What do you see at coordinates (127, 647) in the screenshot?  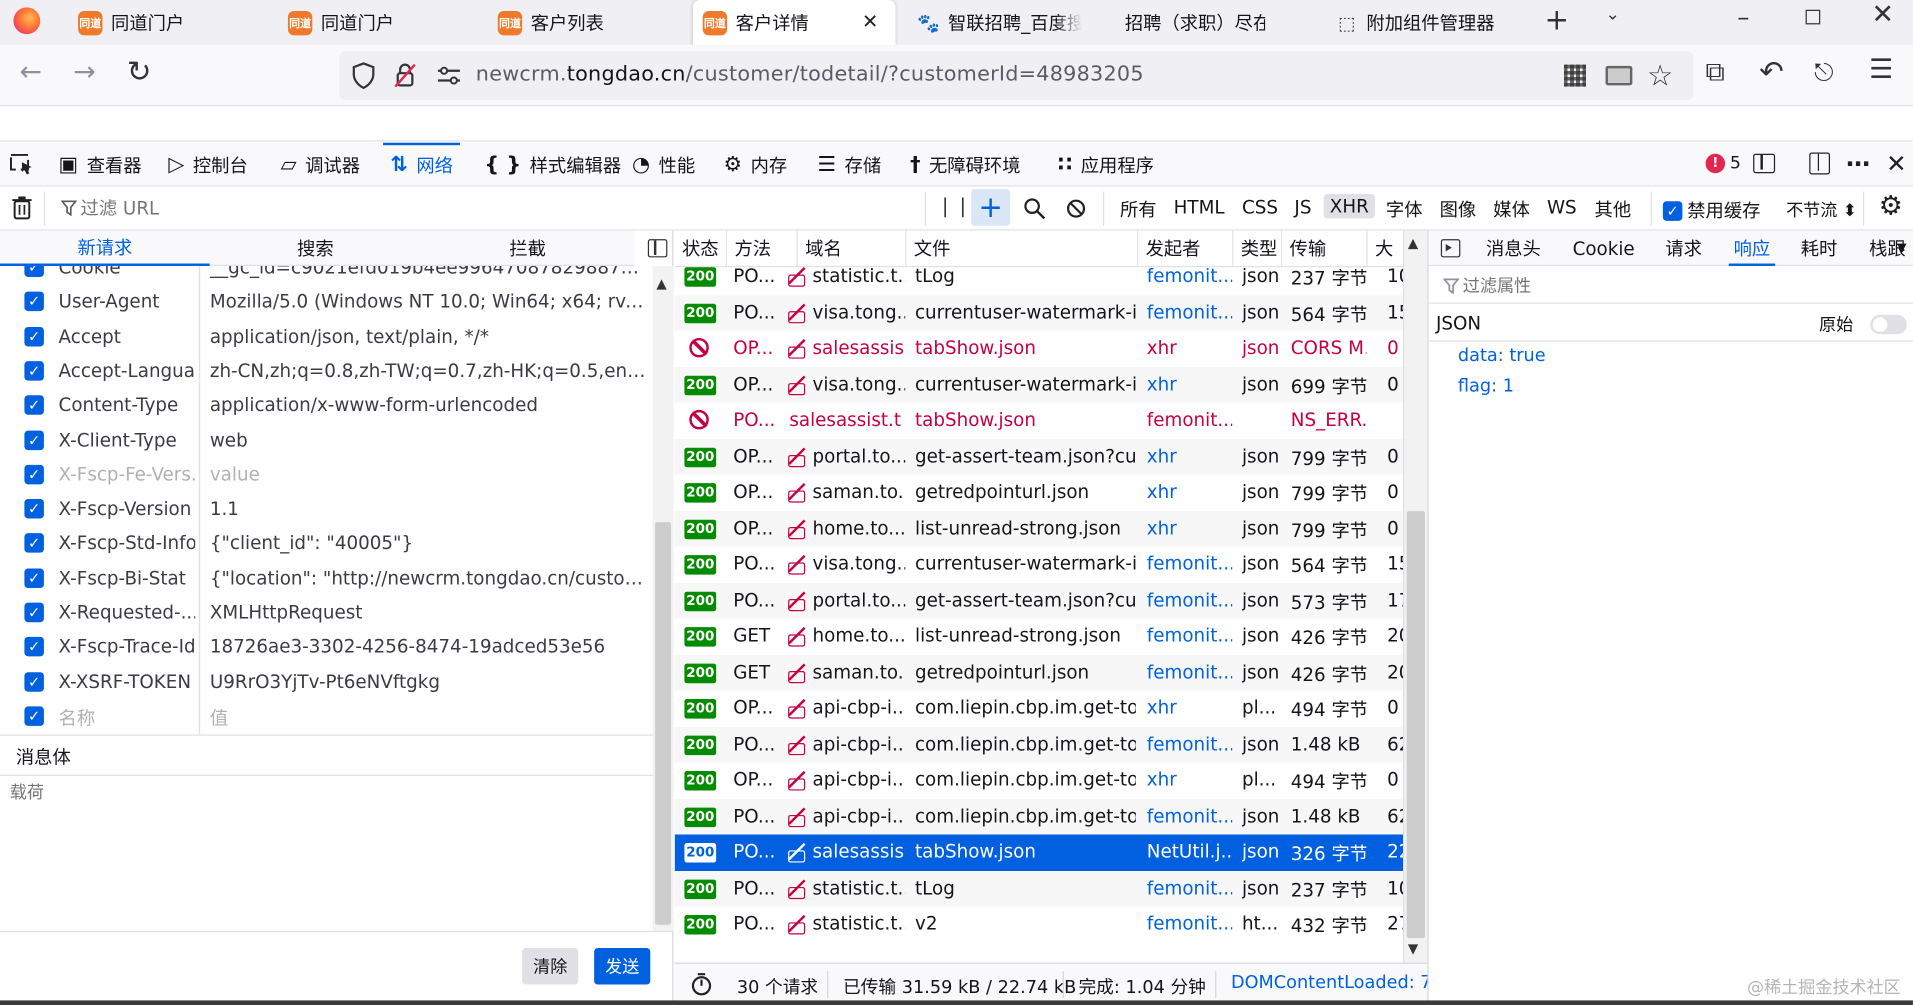 I see `header-name: X-Fscp-Trace-Id` at bounding box center [127, 647].